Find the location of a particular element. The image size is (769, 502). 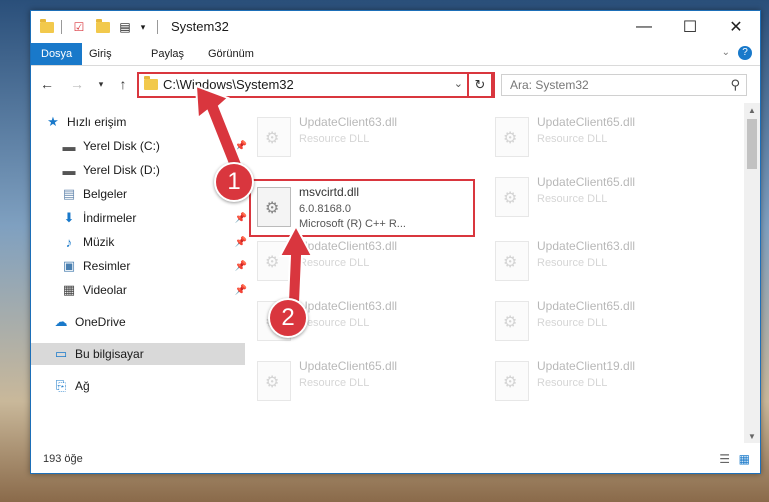

file-item: UpdateClient19.dll Resource DLL is located at coordinates (599, 381).